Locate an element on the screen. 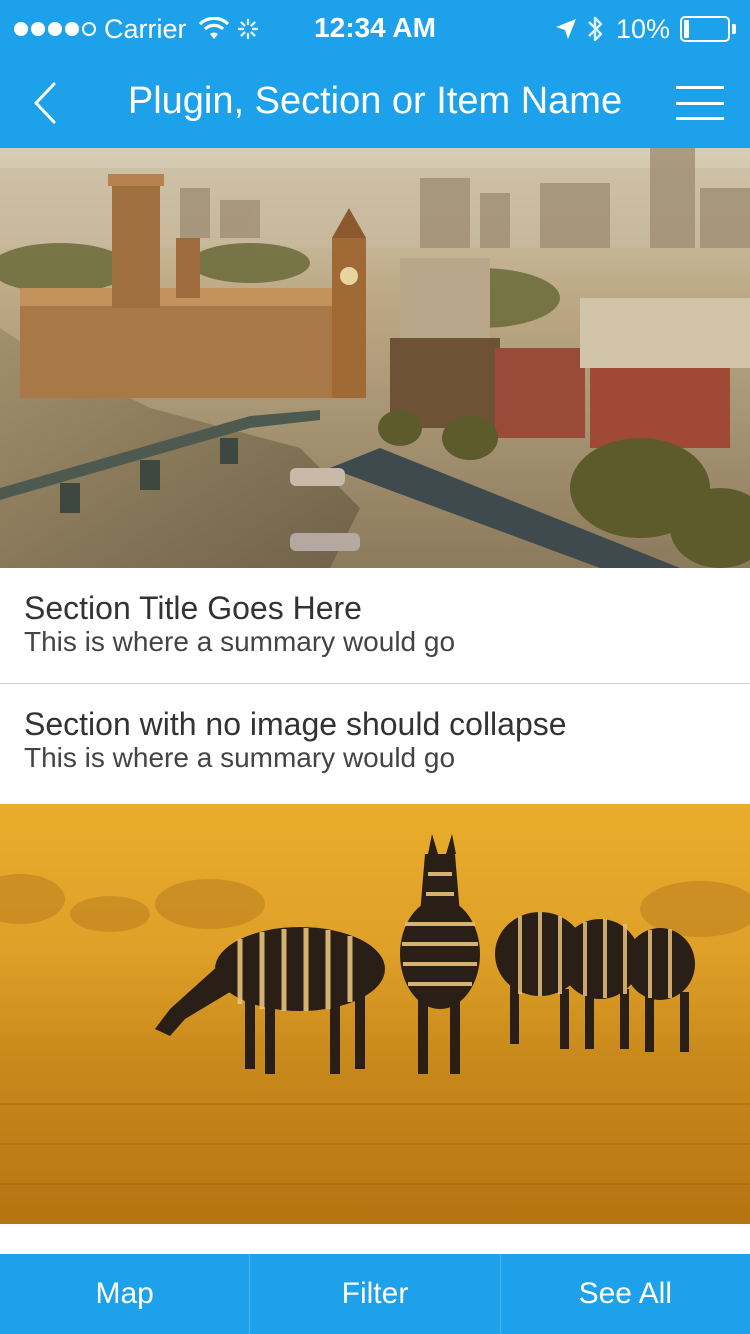 The image size is (750, 1334). menu-button is located at coordinates (700, 103).